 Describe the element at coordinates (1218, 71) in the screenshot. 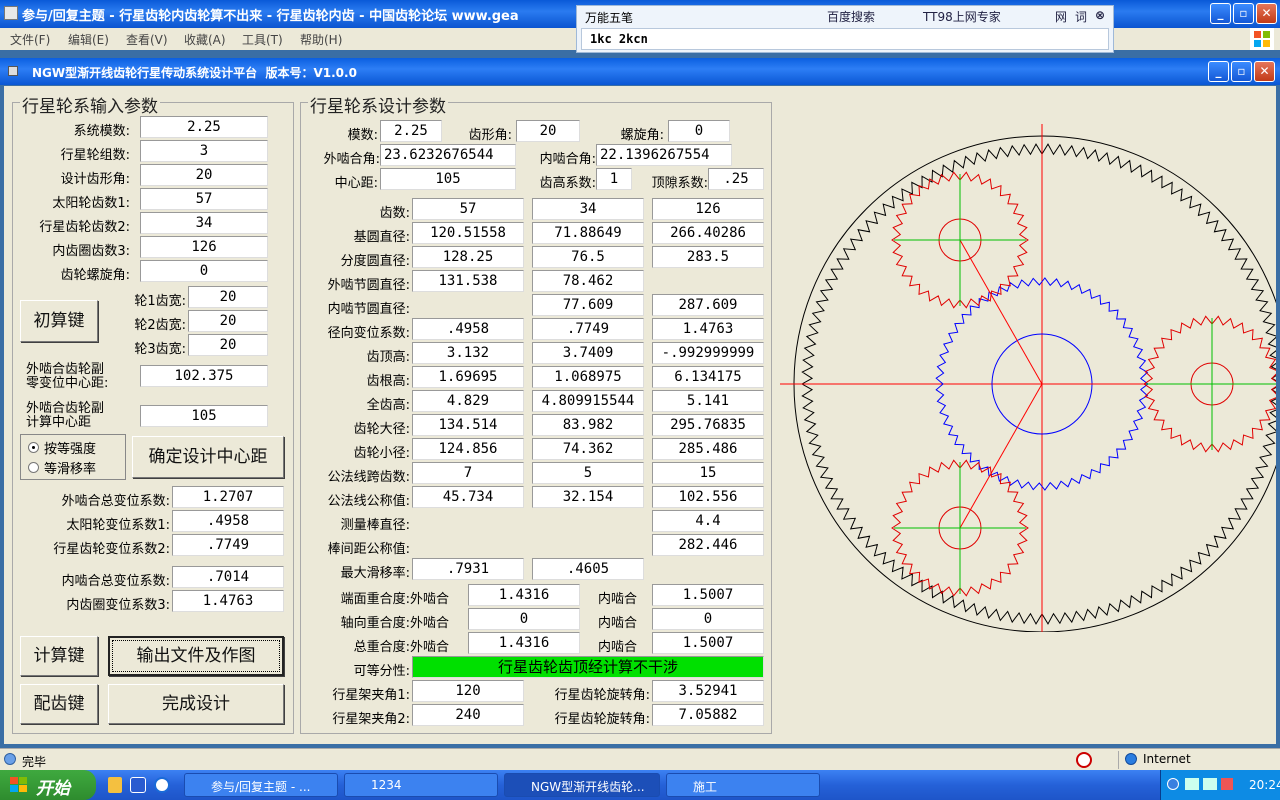

I see `app-minimize-button: _` at that location.